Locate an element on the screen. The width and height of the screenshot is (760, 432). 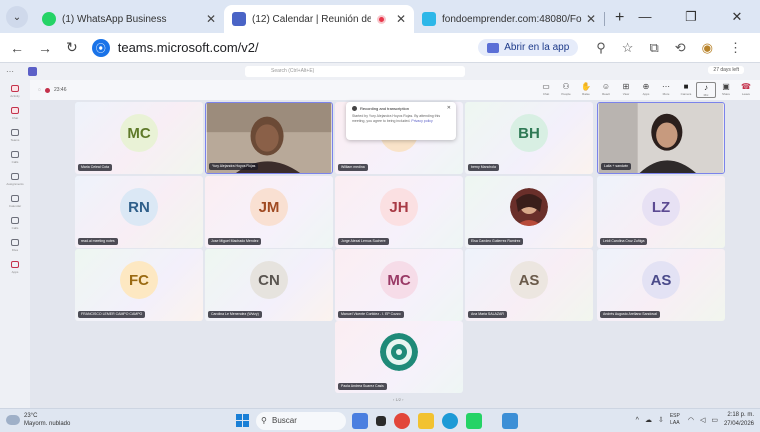
file-explorer-icon is located at coordinates (426, 421).